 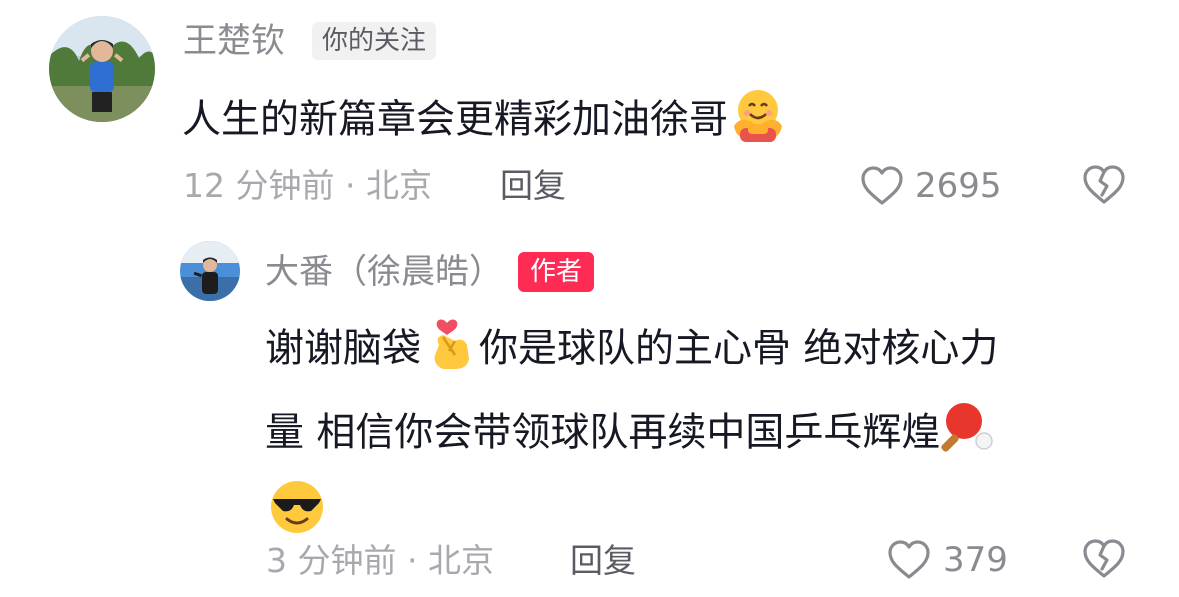 What do you see at coordinates (450, 351) in the screenshot?
I see `finger-heart-icon` at bounding box center [450, 351].